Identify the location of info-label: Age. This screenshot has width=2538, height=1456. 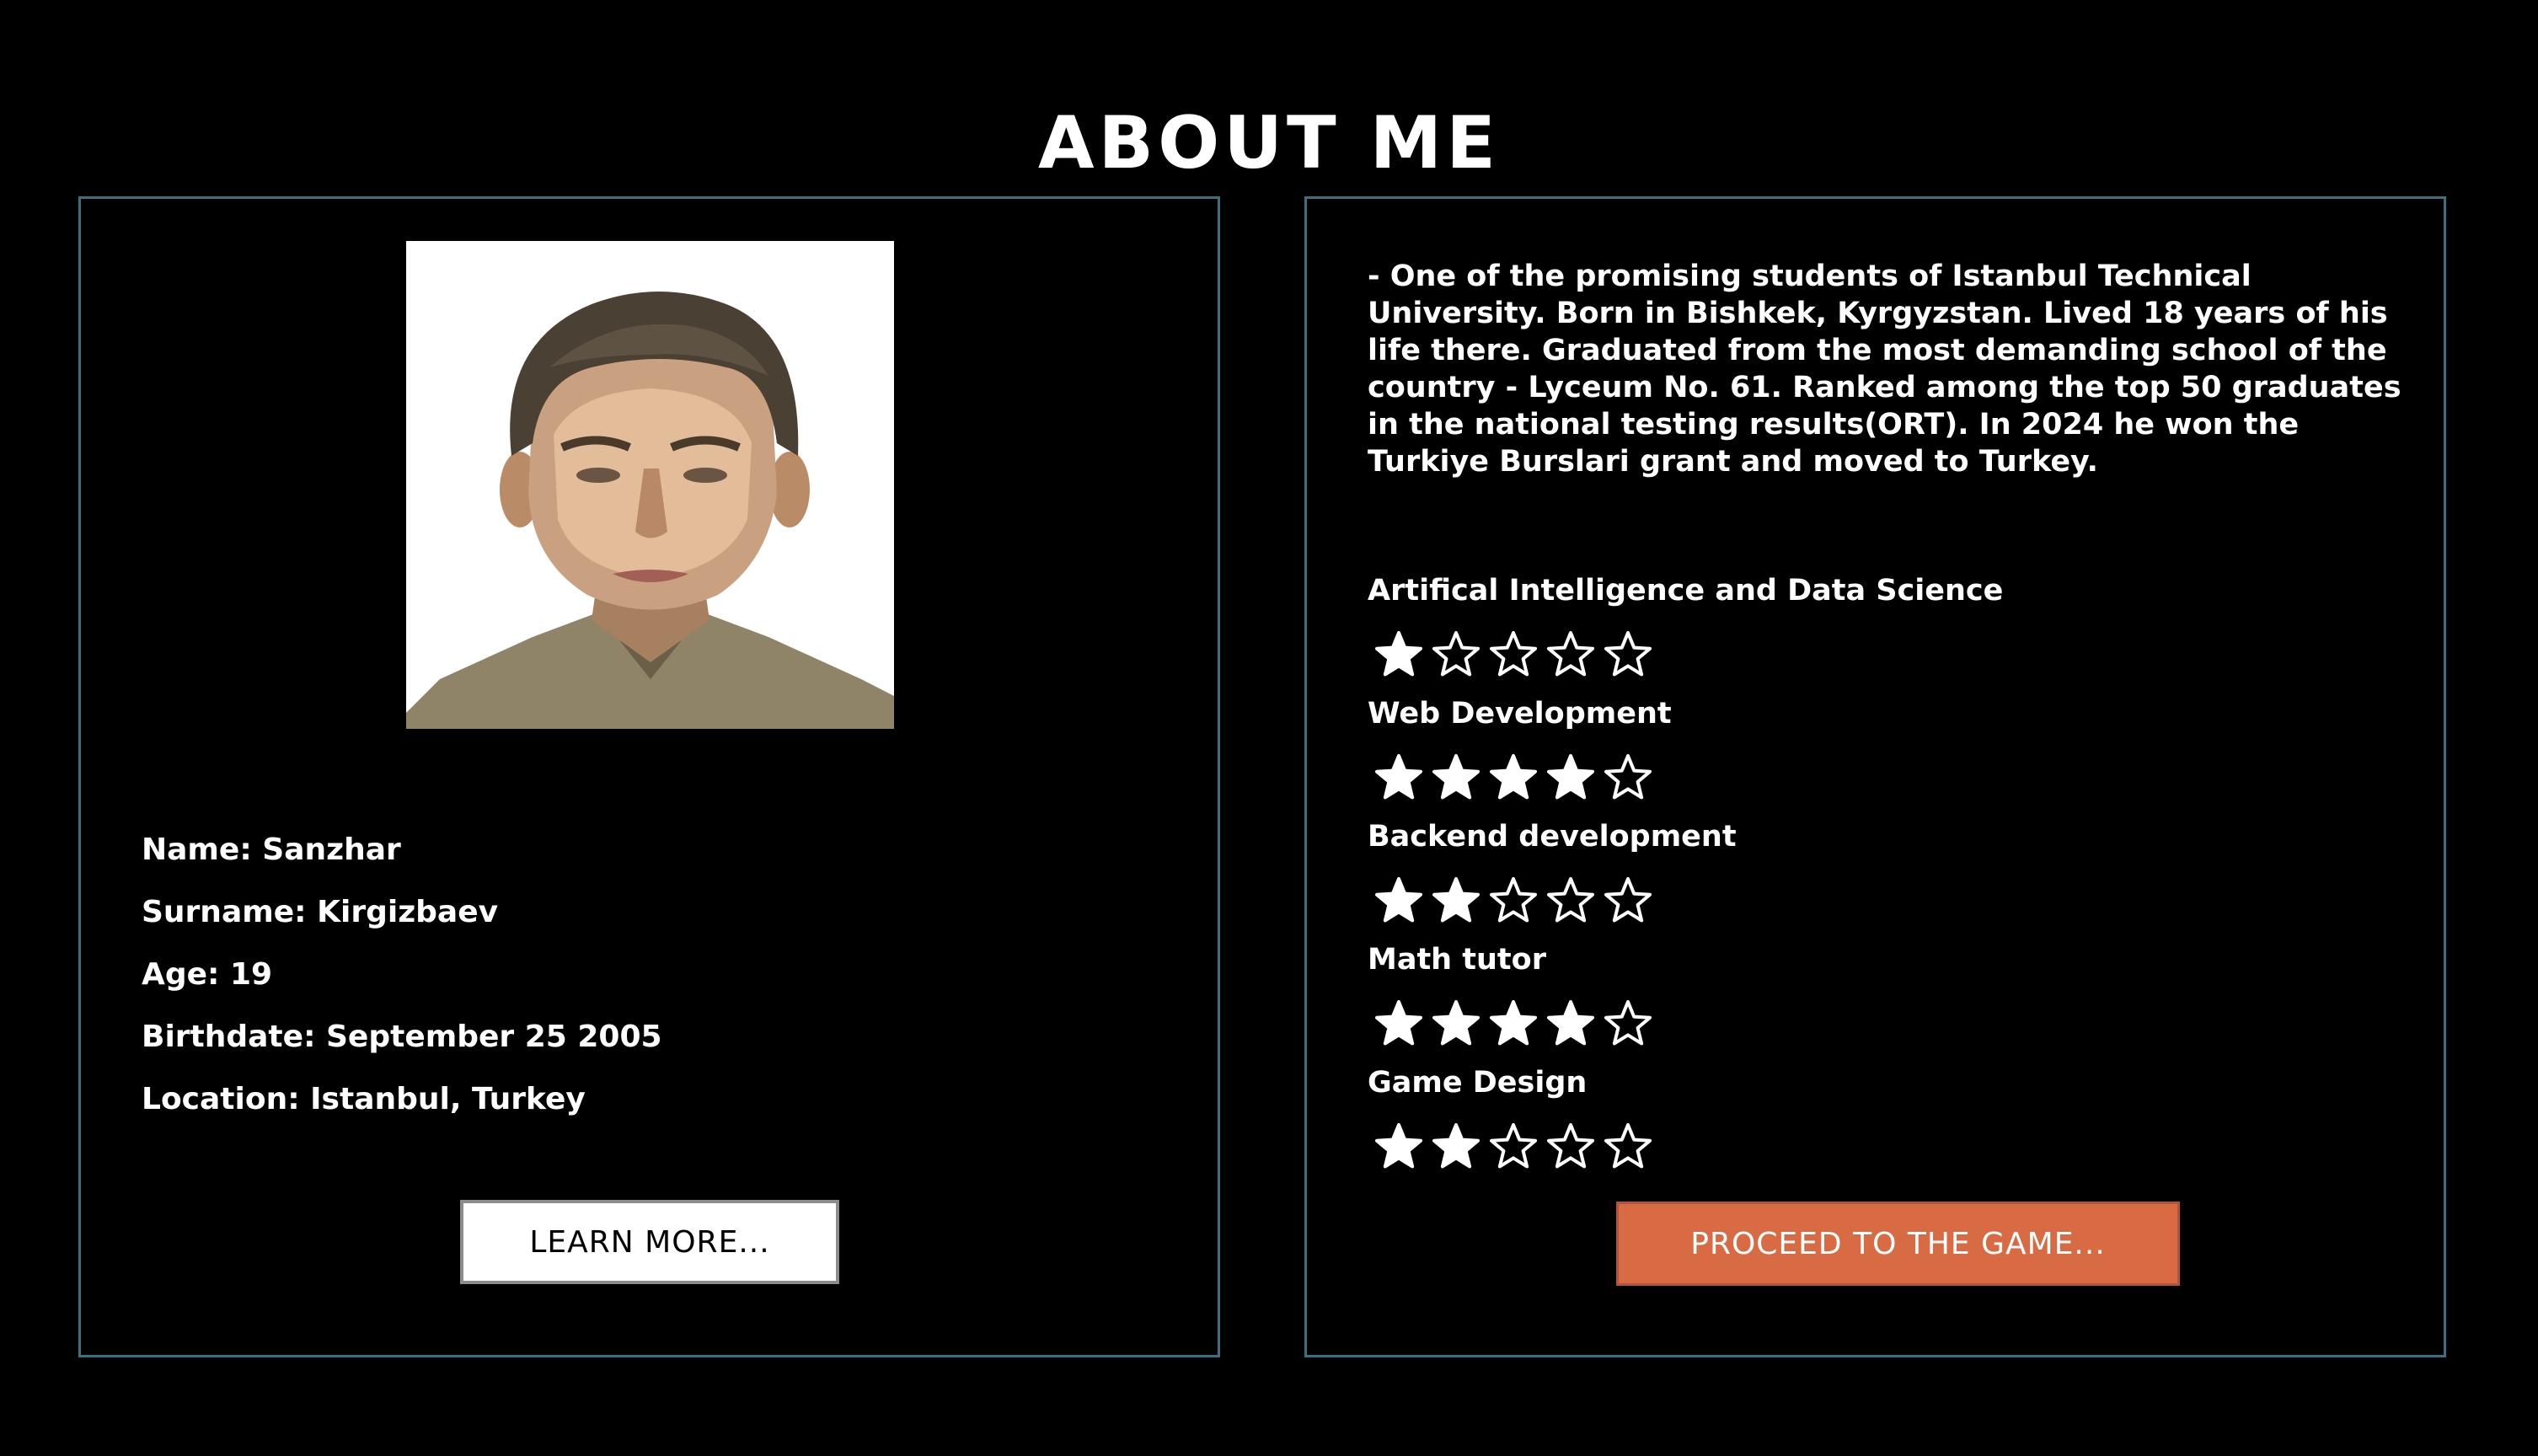
(186, 974).